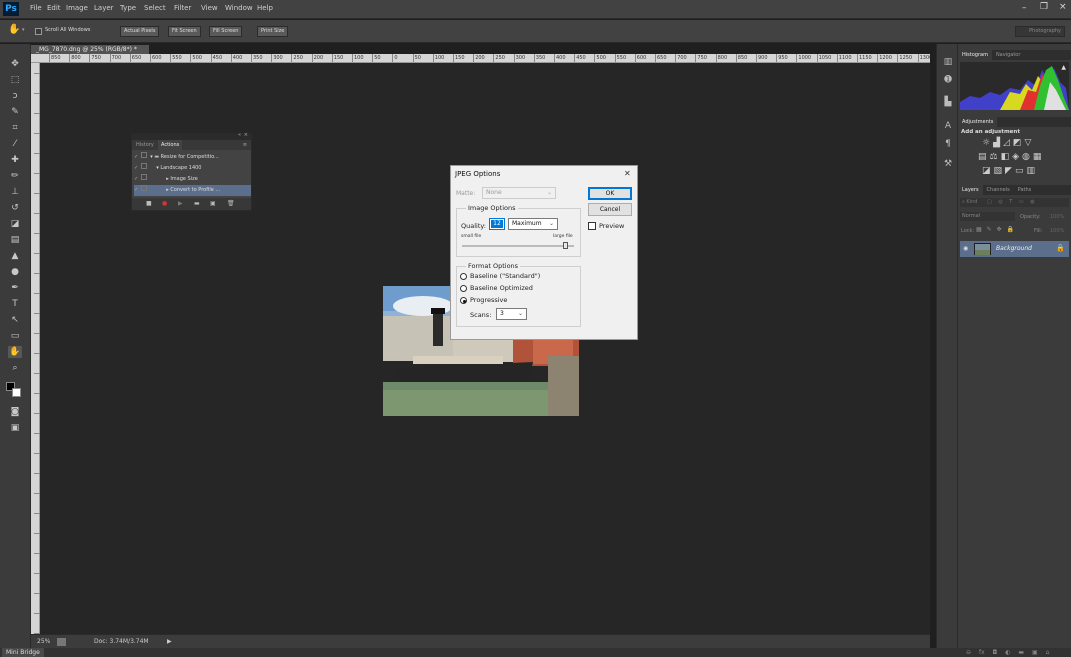 Image resolution: width=1071 pixels, height=657 pixels. Describe the element at coordinates (149, 204) in the screenshot. I see `stop-icon: ■` at that location.